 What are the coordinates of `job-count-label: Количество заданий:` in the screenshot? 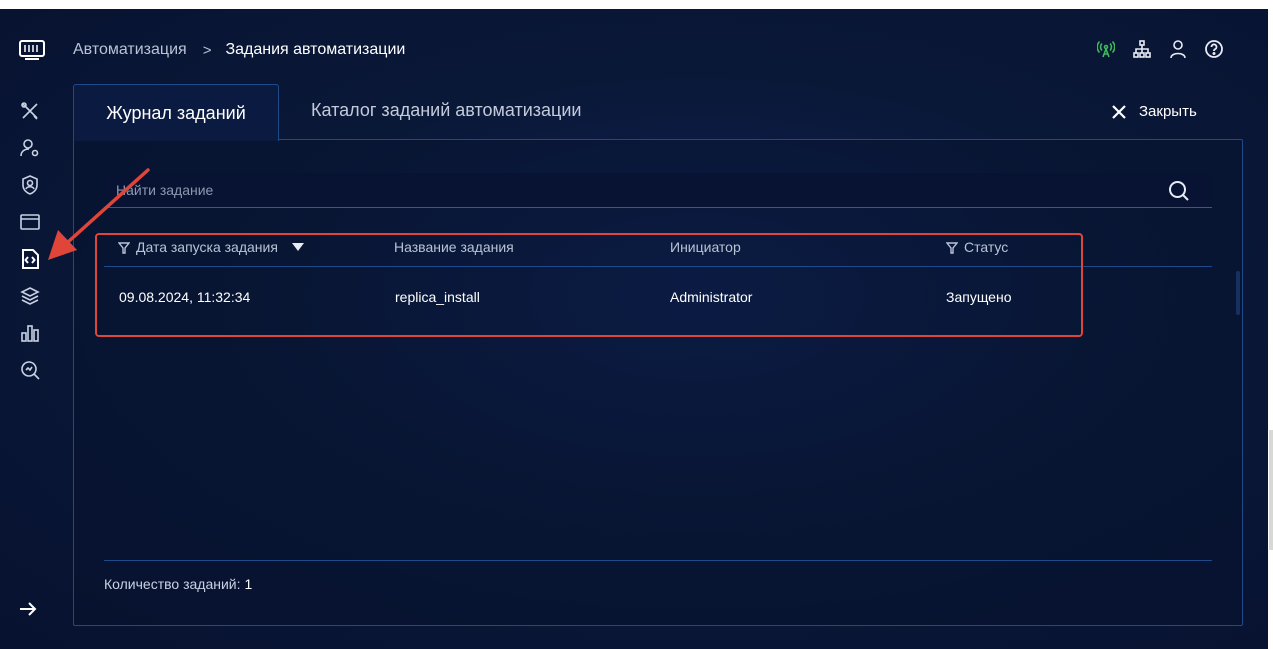 It's located at (172, 584).